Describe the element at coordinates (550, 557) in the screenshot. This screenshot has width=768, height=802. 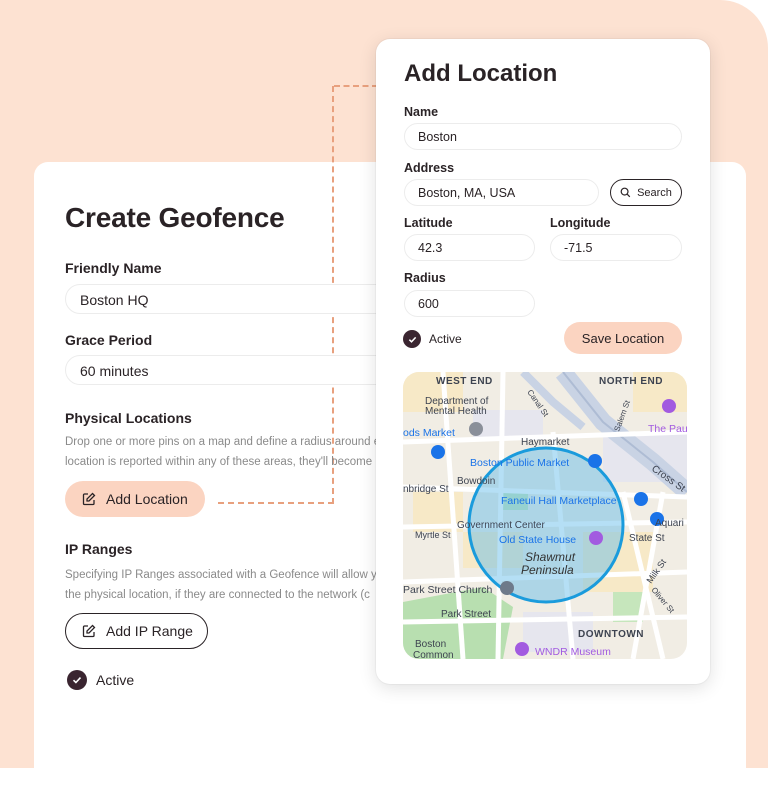
I see `map-label: Shawmut` at that location.